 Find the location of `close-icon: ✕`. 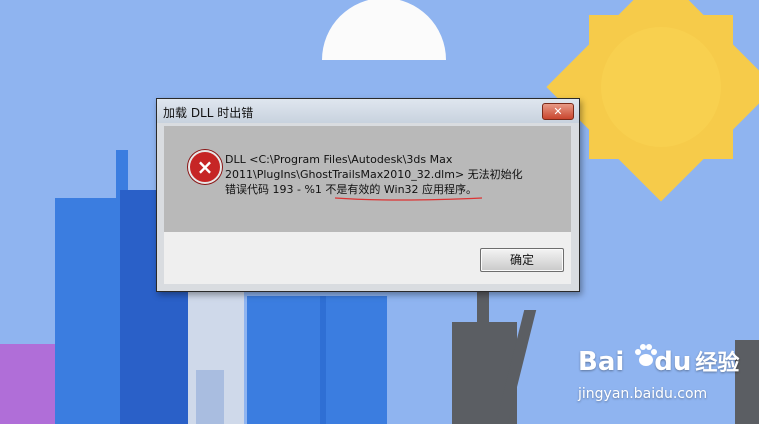

close-icon: ✕ is located at coordinates (558, 111).